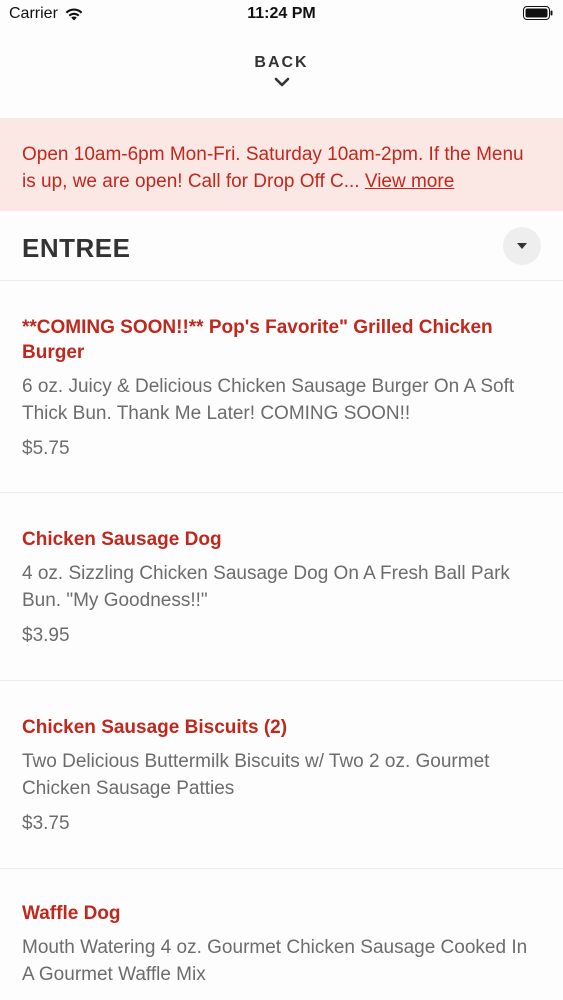 This screenshot has height=1000, width=563. I want to click on battery-icon, so click(538, 13).